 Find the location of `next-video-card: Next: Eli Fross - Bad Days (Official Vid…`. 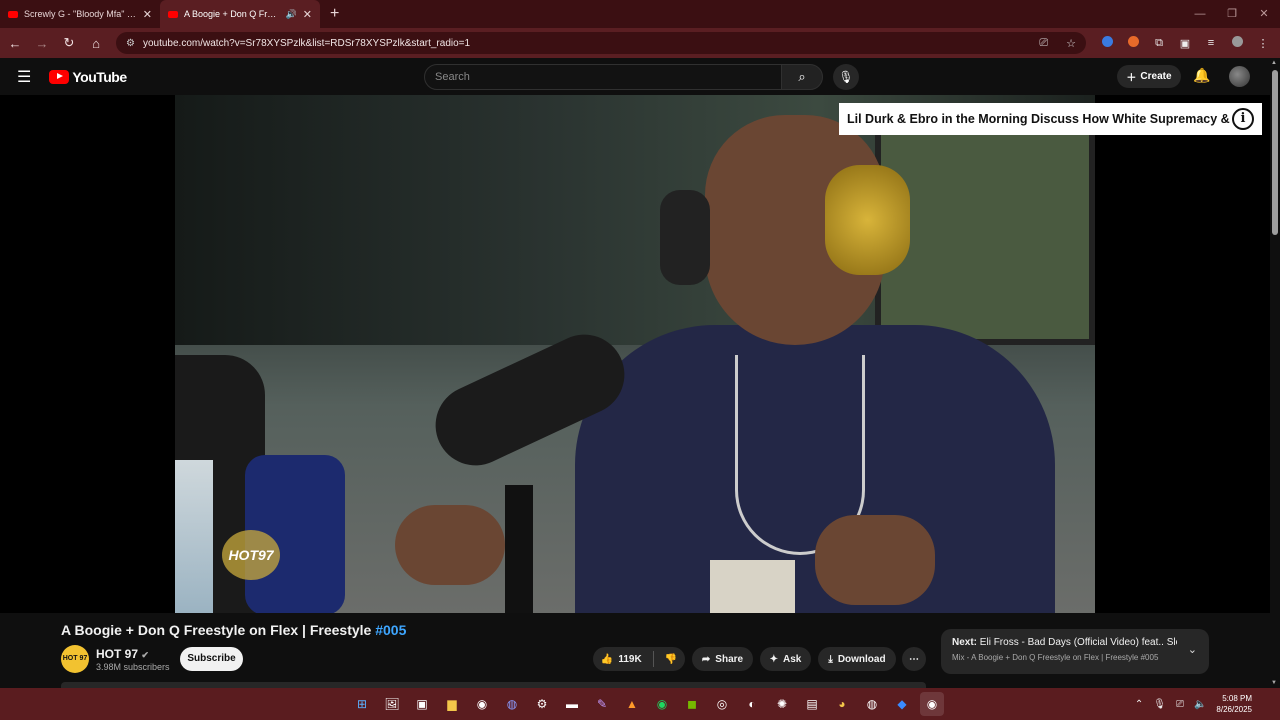

next-video-card: Next: Eli Fross - Bad Days (Official Vid… is located at coordinates (1075, 651).